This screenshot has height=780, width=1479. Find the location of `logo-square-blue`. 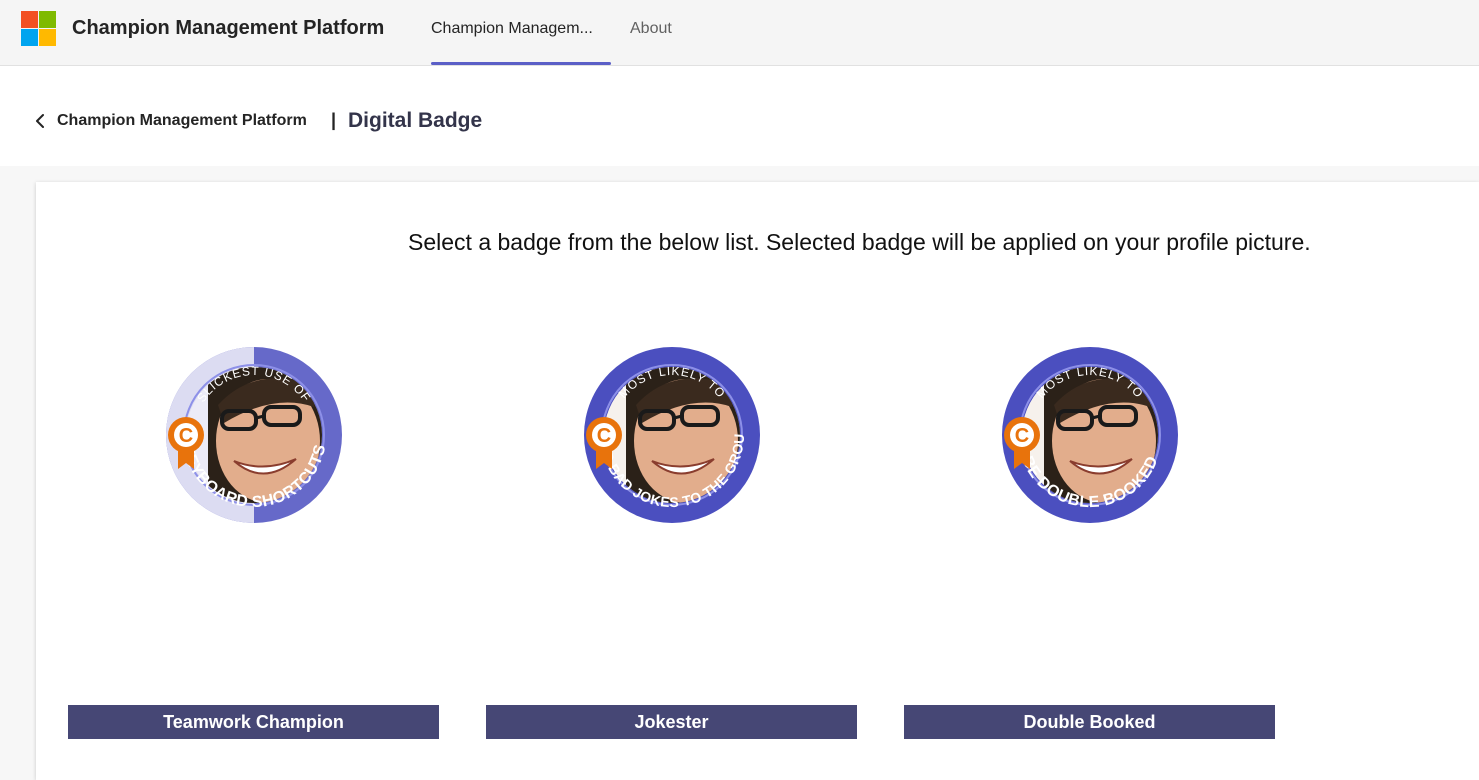

logo-square-blue is located at coordinates (29, 37).